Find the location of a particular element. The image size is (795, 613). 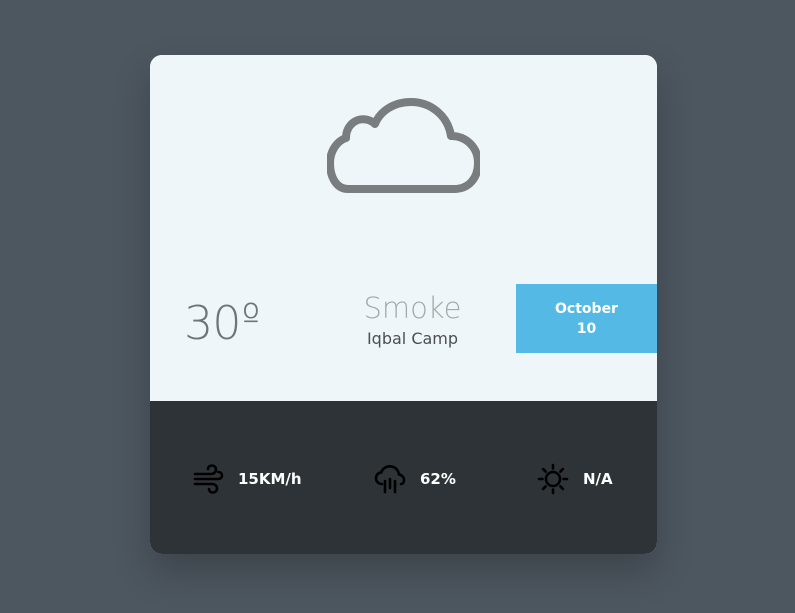

wind-speed: 15KM/h is located at coordinates (270, 479).